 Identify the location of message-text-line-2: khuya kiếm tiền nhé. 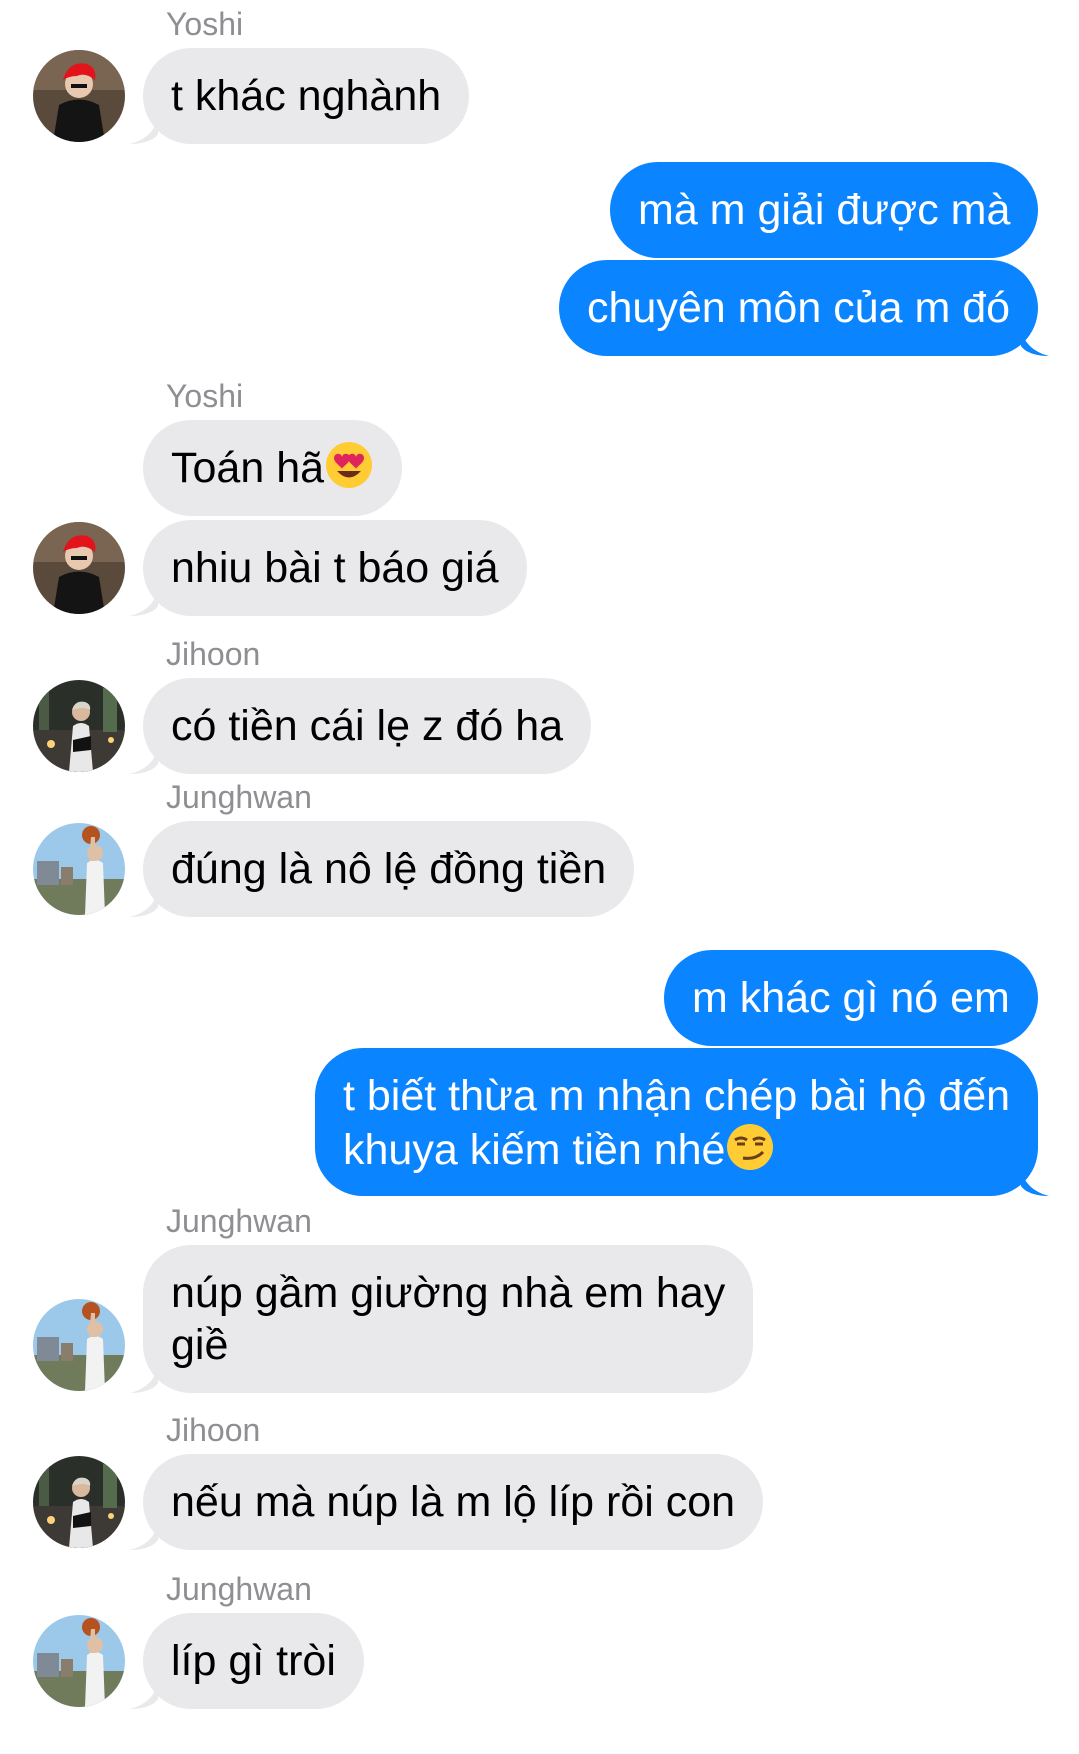
(676, 1149).